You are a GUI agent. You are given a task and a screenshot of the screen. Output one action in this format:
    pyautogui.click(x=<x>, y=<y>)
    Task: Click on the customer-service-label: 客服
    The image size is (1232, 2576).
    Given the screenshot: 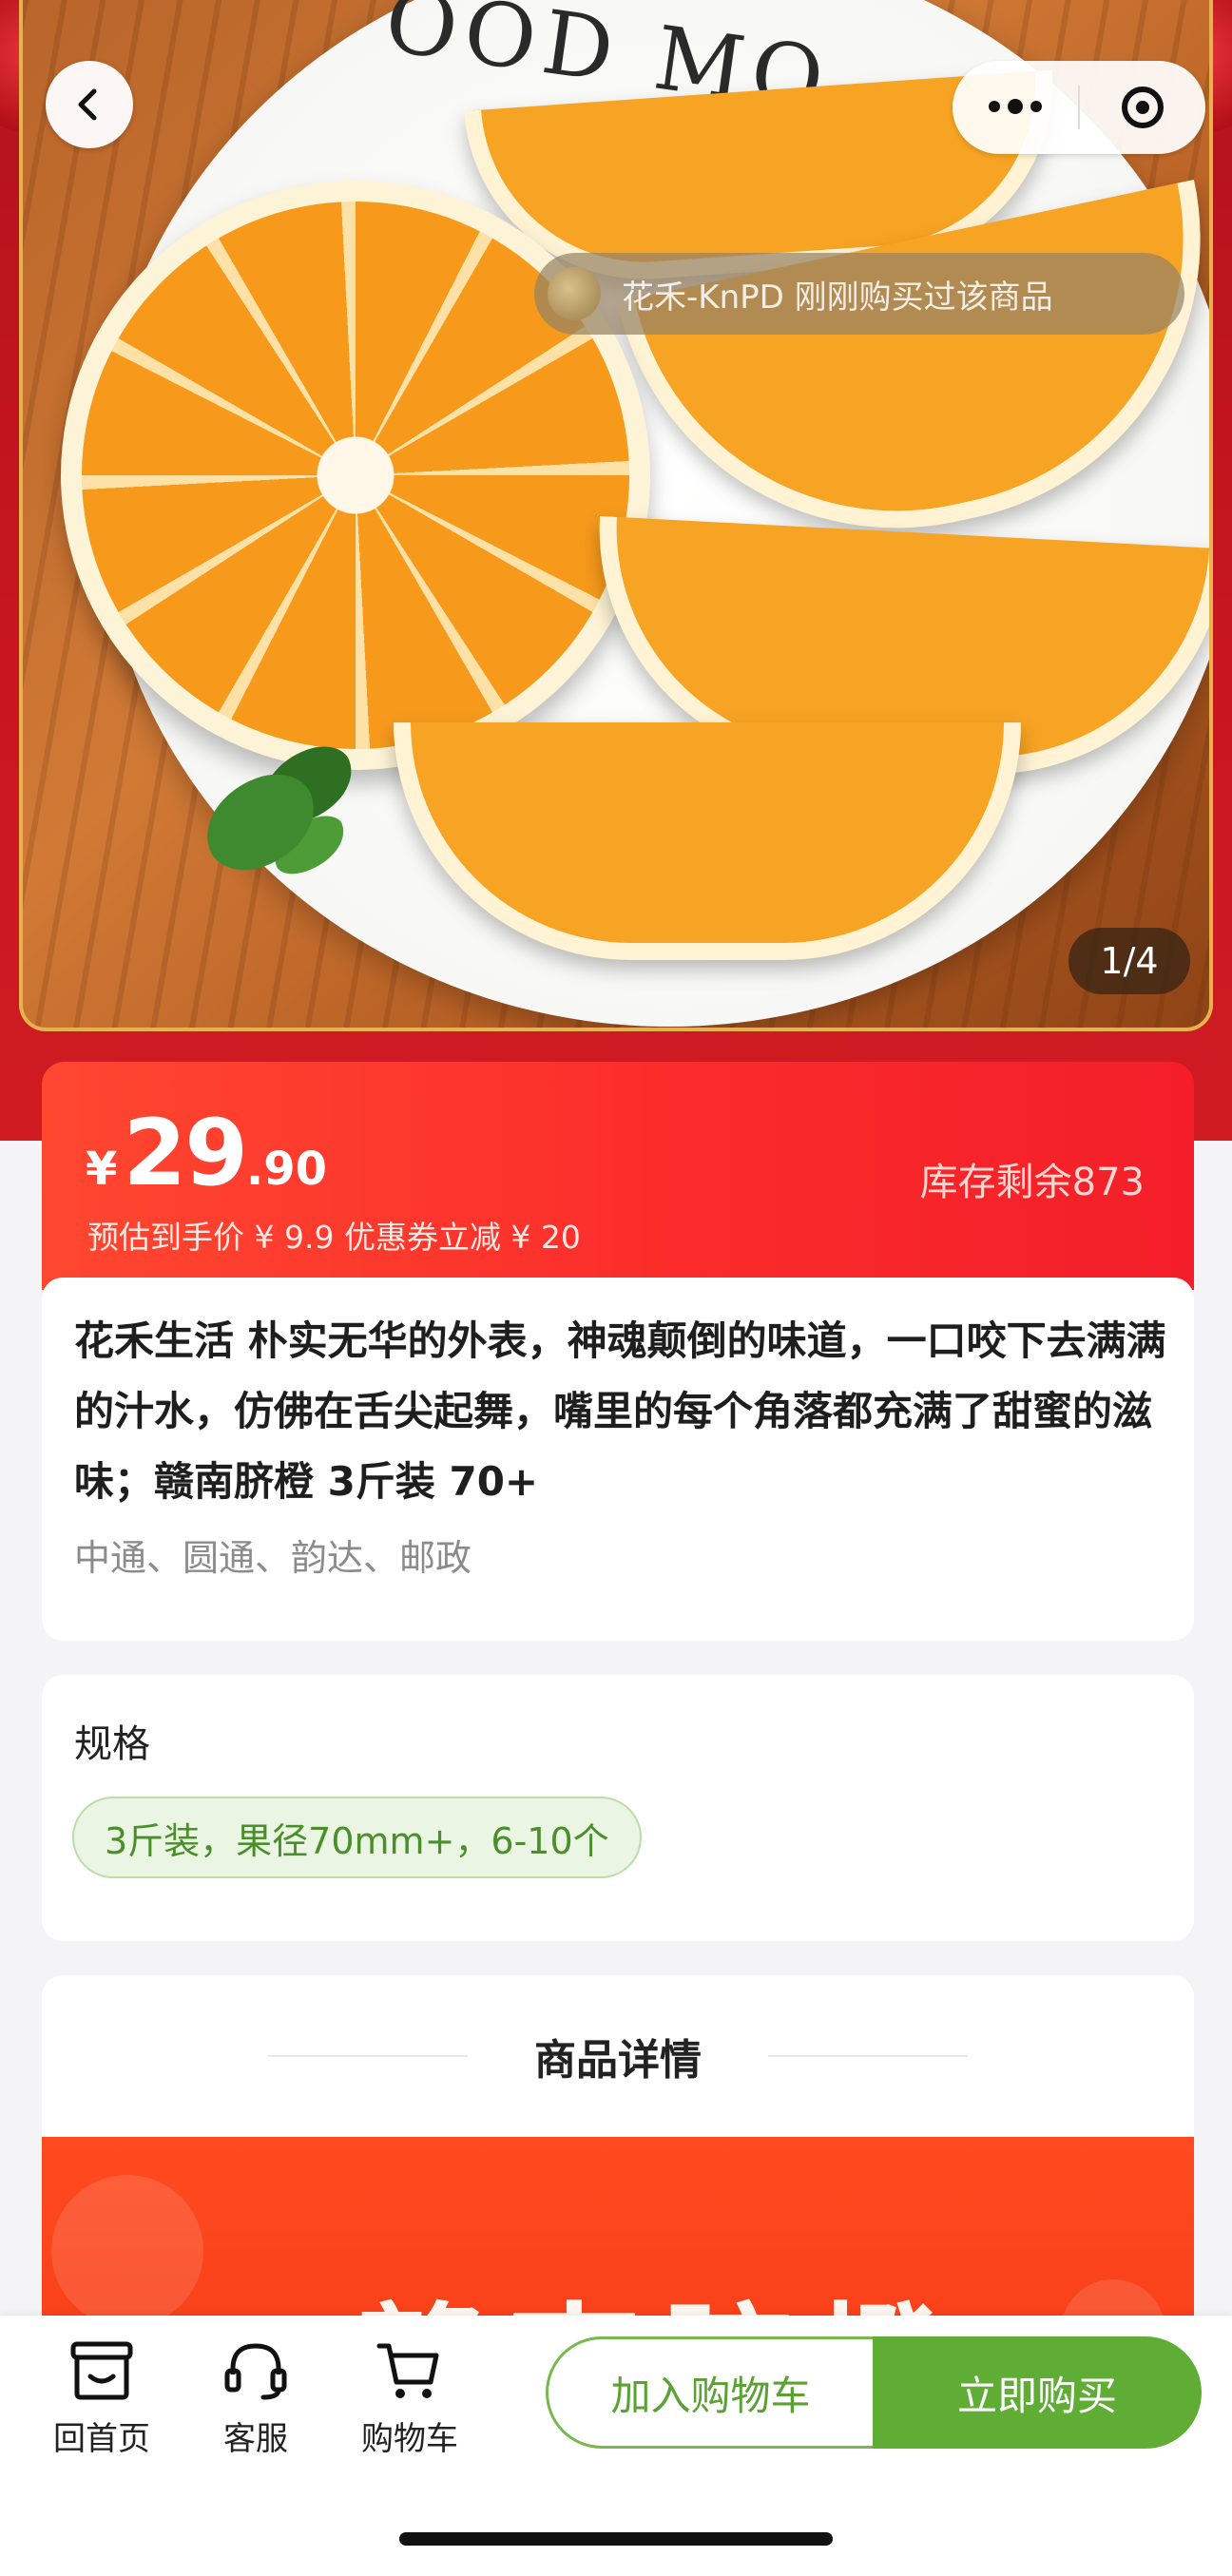 What is the action you would take?
    pyautogui.click(x=255, y=2439)
    